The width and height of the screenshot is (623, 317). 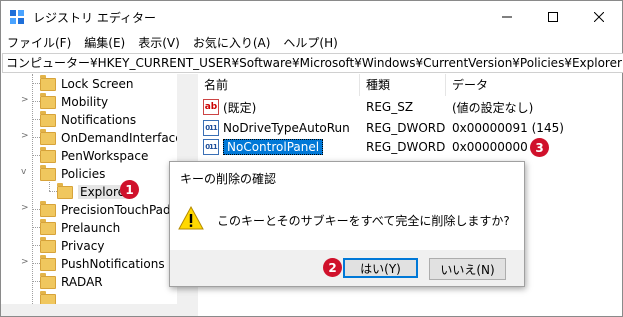 What do you see at coordinates (232, 42) in the screenshot?
I see `menu-favorites: お気に入り(A)` at bounding box center [232, 42].